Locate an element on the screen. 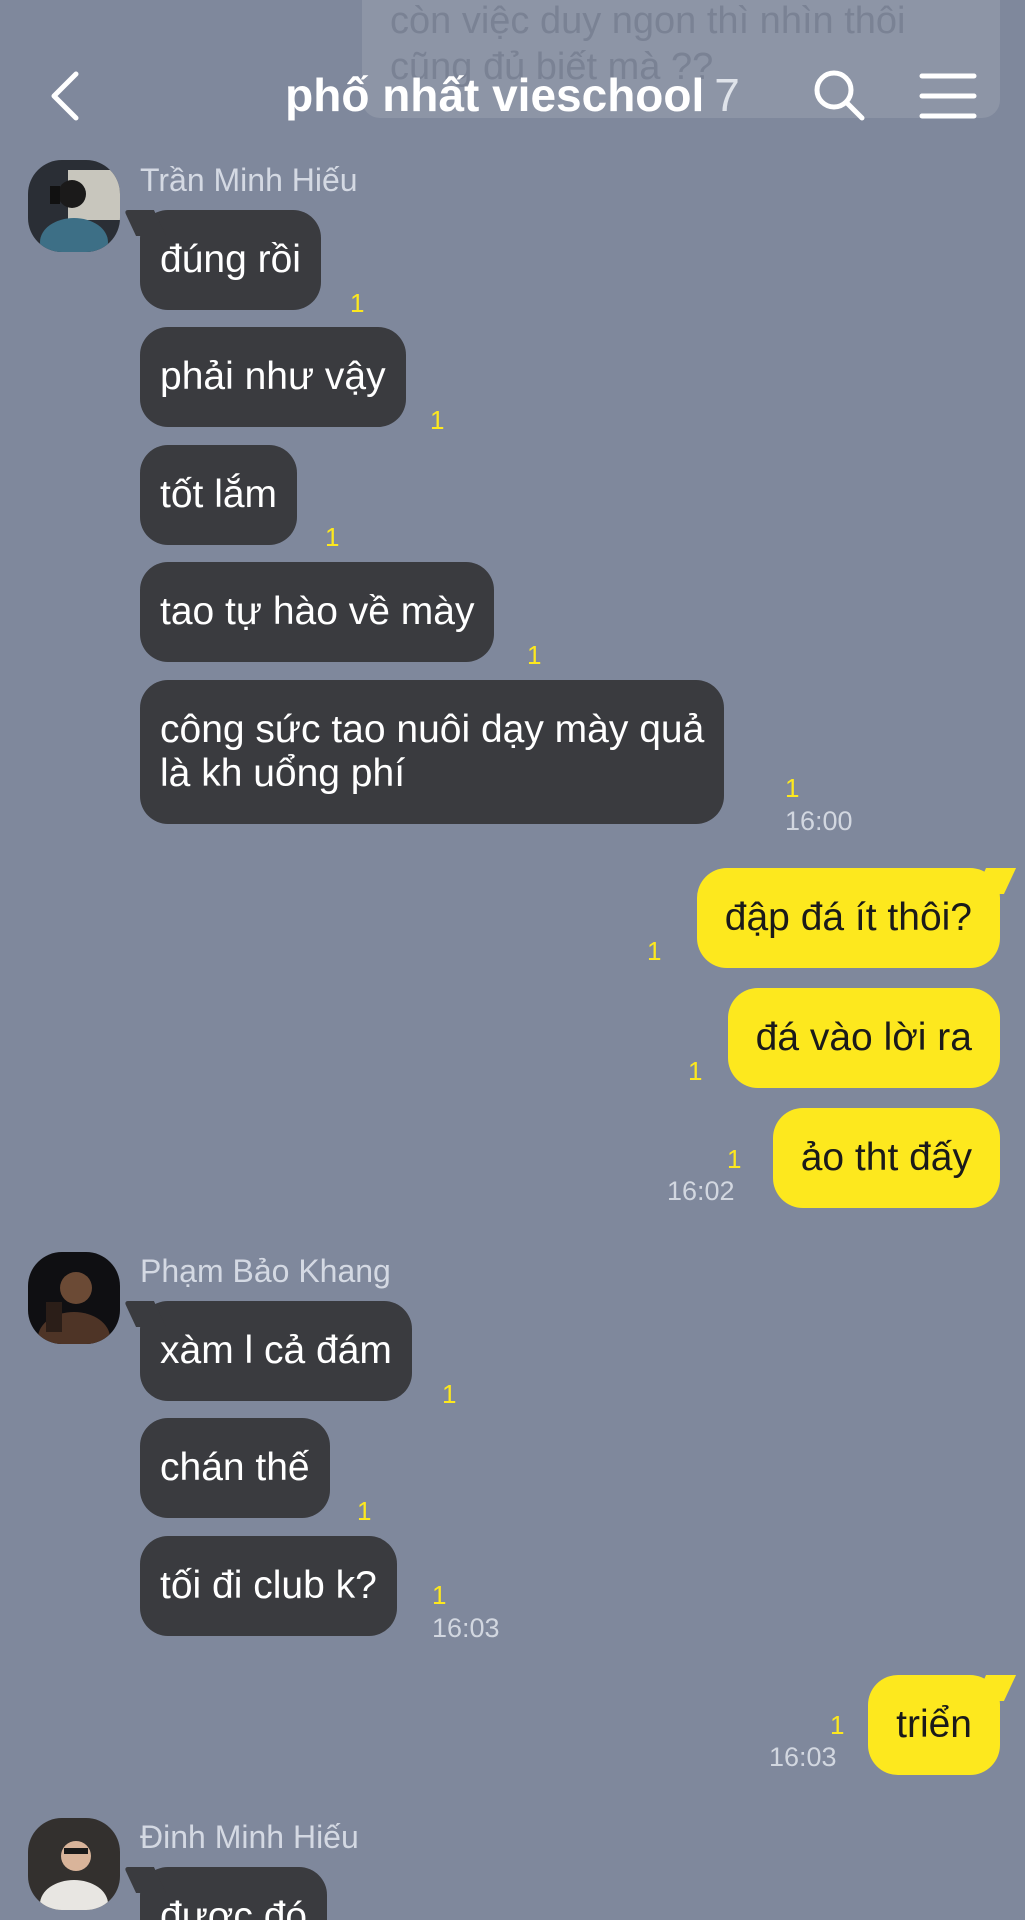 Image resolution: width=1025 pixels, height=1920 pixels. message-text: tao tự hào về mày is located at coordinates (317, 611).